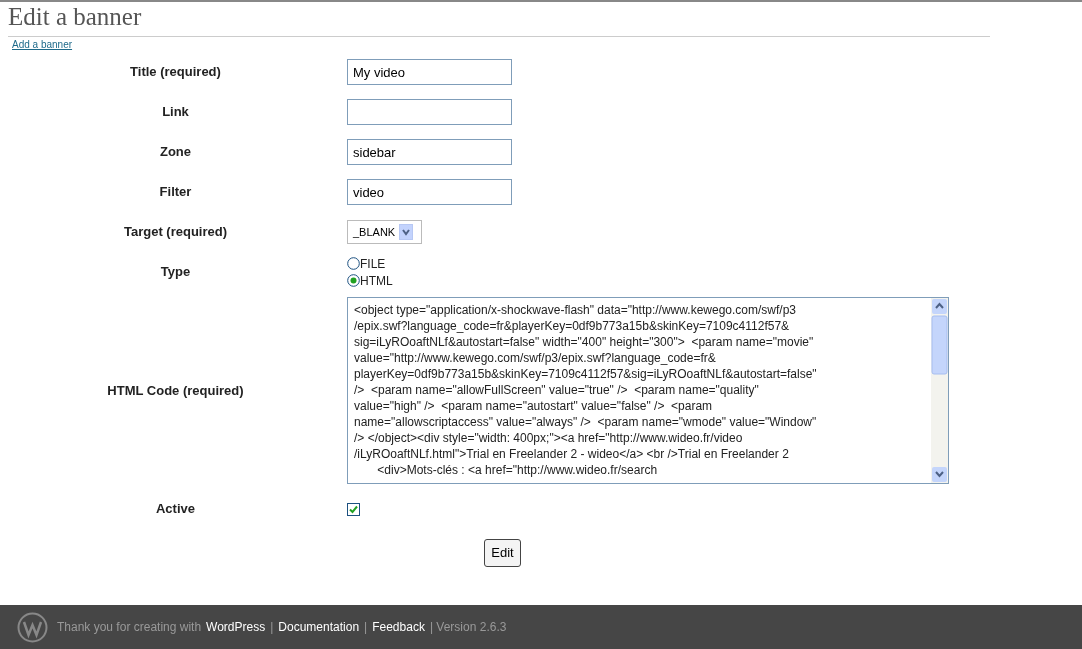  Describe the element at coordinates (236, 627) in the screenshot. I see `footer-link: WordPress` at that location.